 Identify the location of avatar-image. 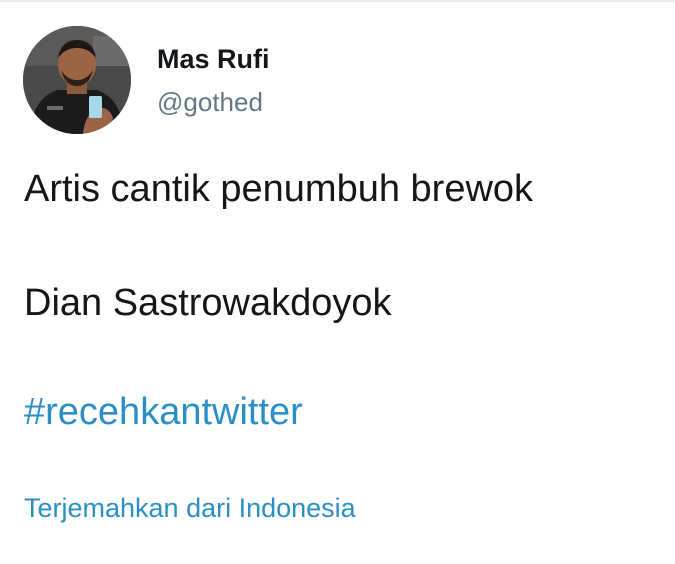
(77, 80).